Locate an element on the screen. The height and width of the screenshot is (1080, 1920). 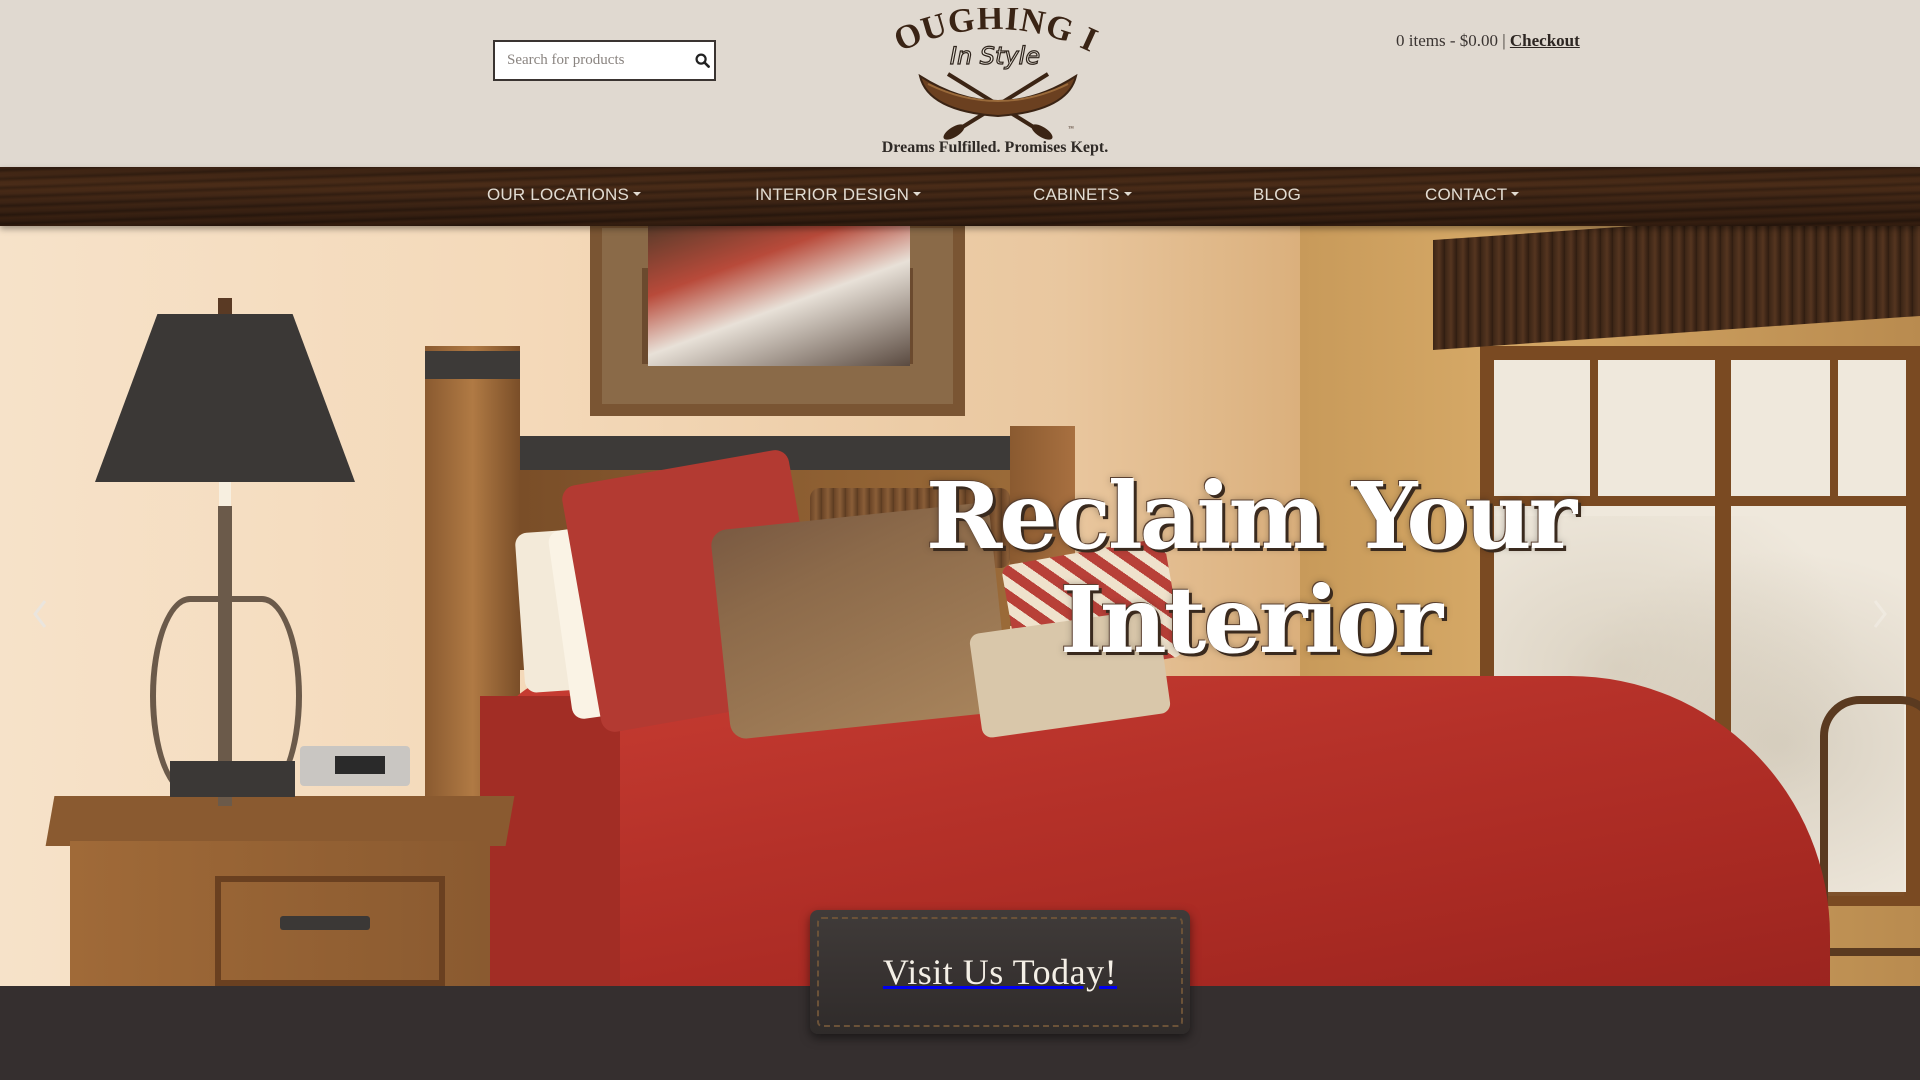
nav-item-contact: CONTACT is located at coordinates (1472, 195).